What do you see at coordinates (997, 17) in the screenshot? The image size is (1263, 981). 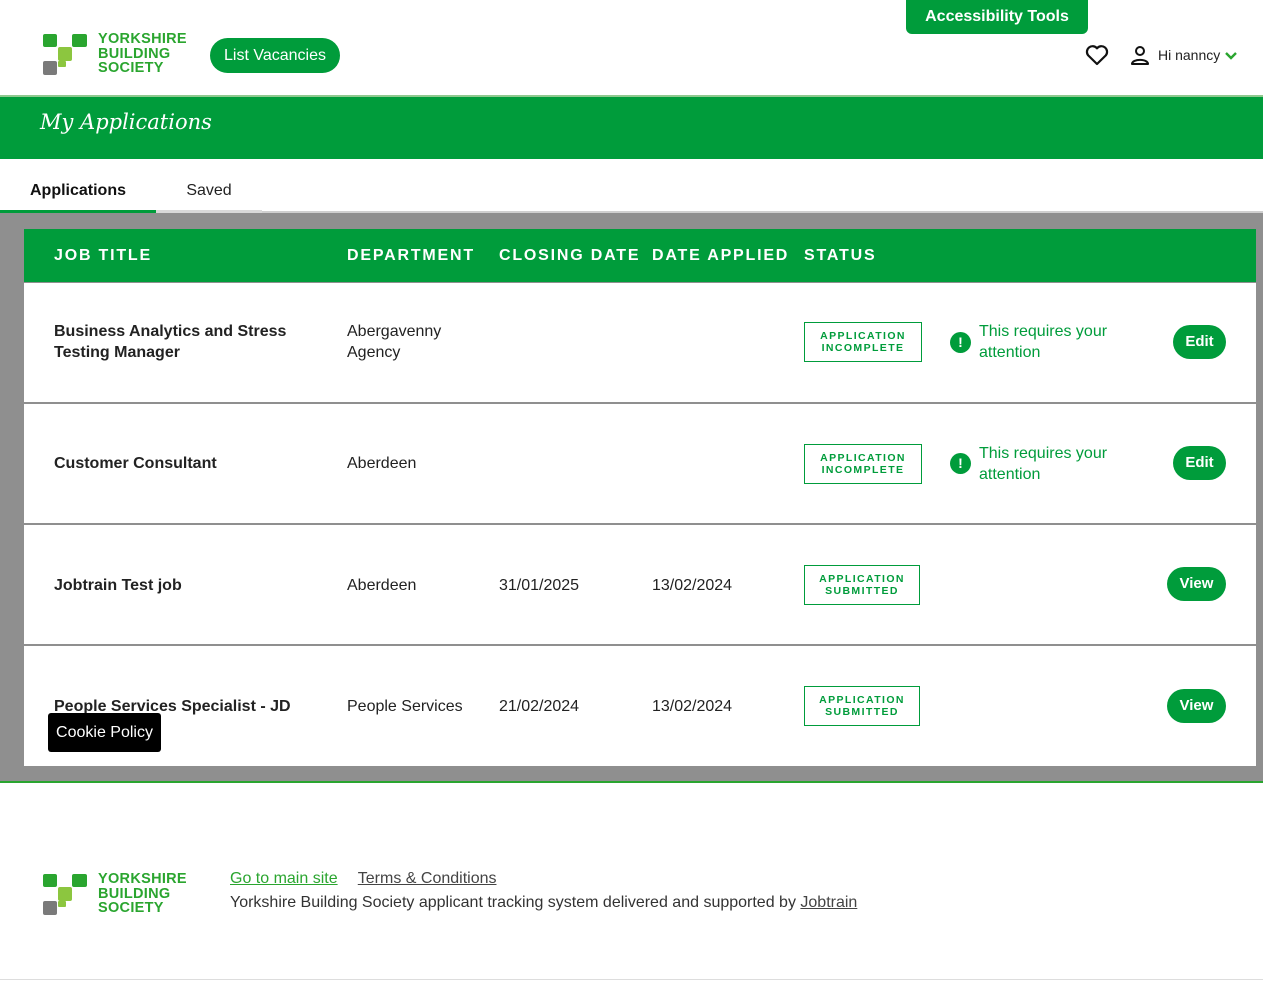 I see `accessibility-tools-button: Accessibility Tools` at bounding box center [997, 17].